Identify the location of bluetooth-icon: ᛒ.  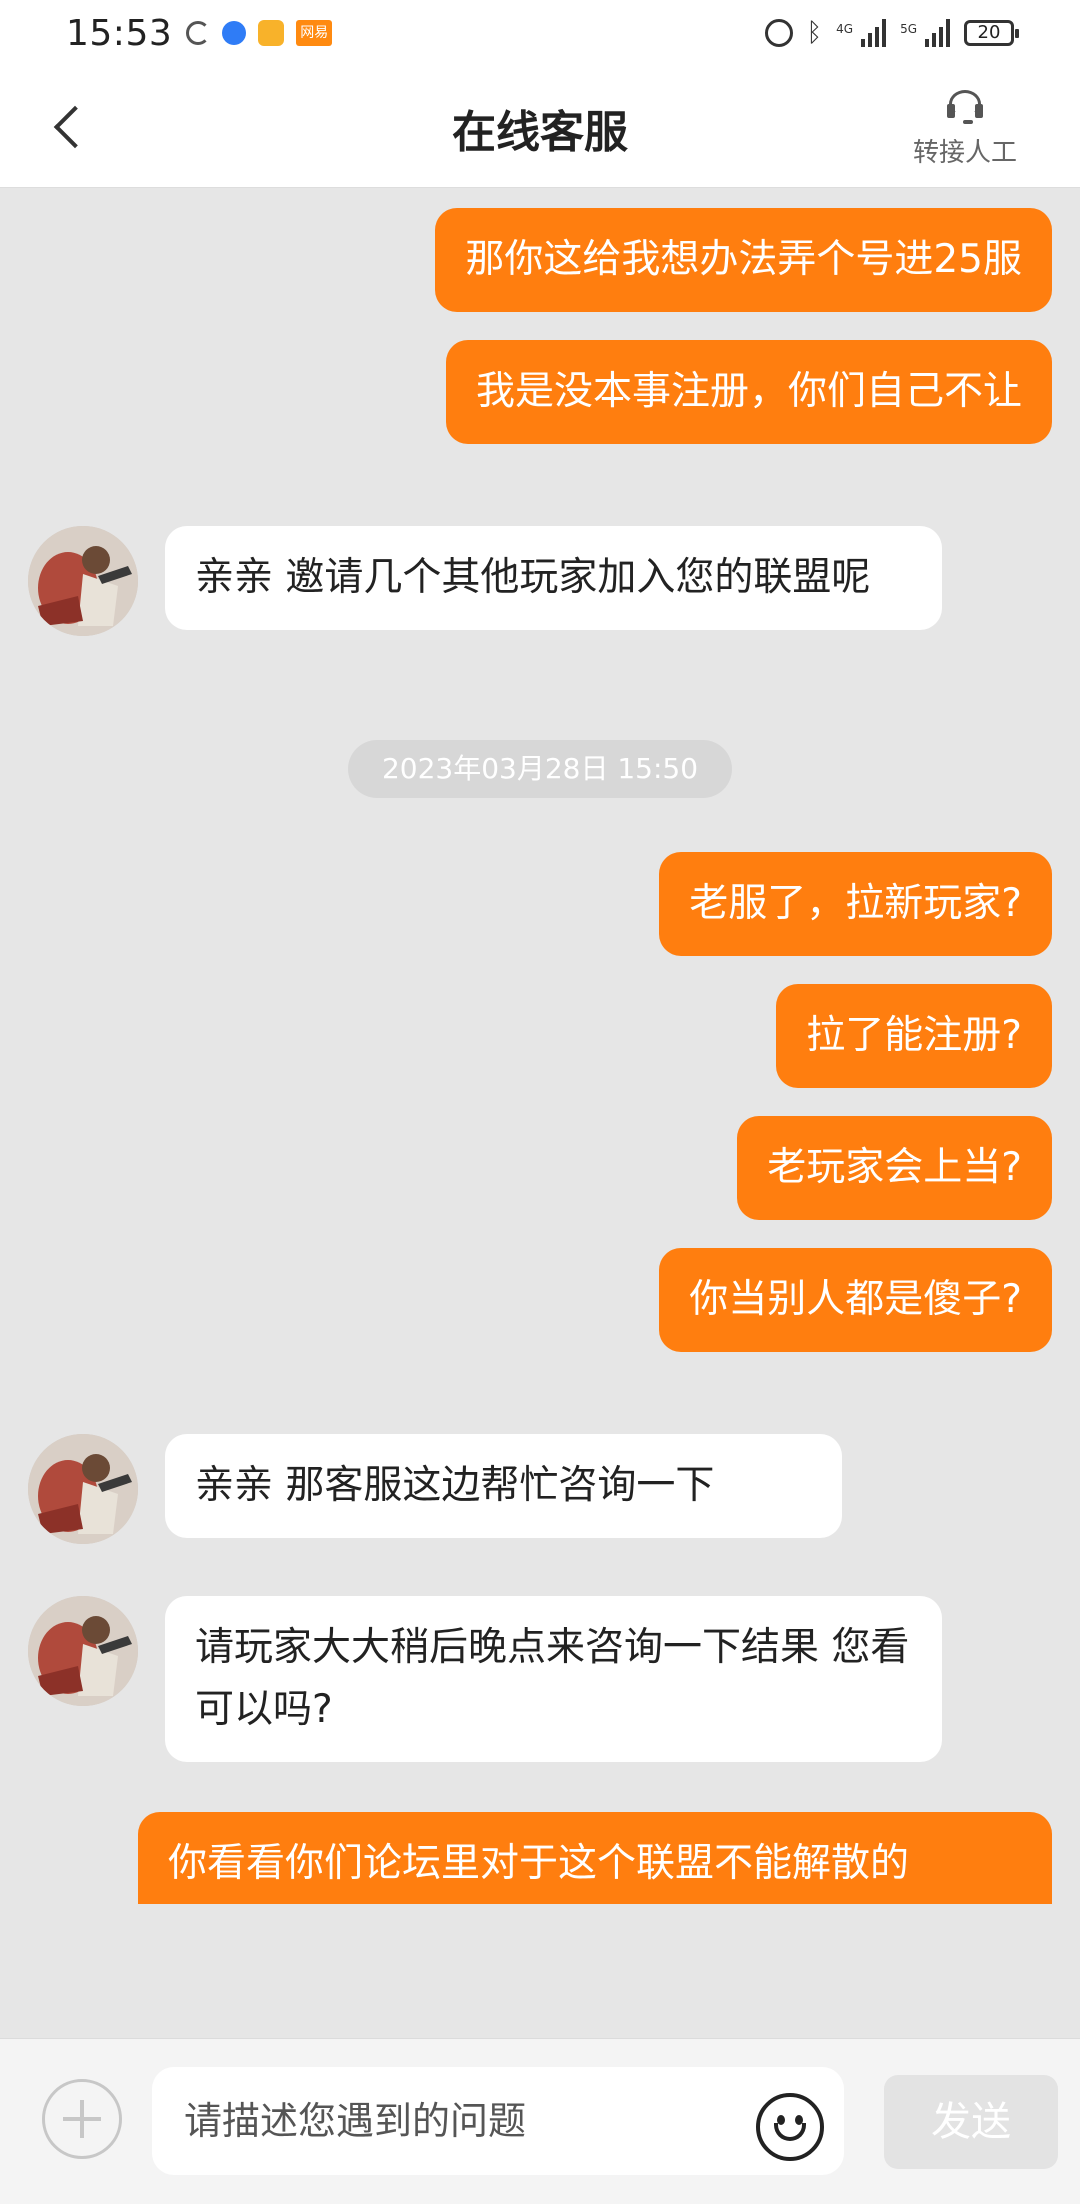
(814, 33).